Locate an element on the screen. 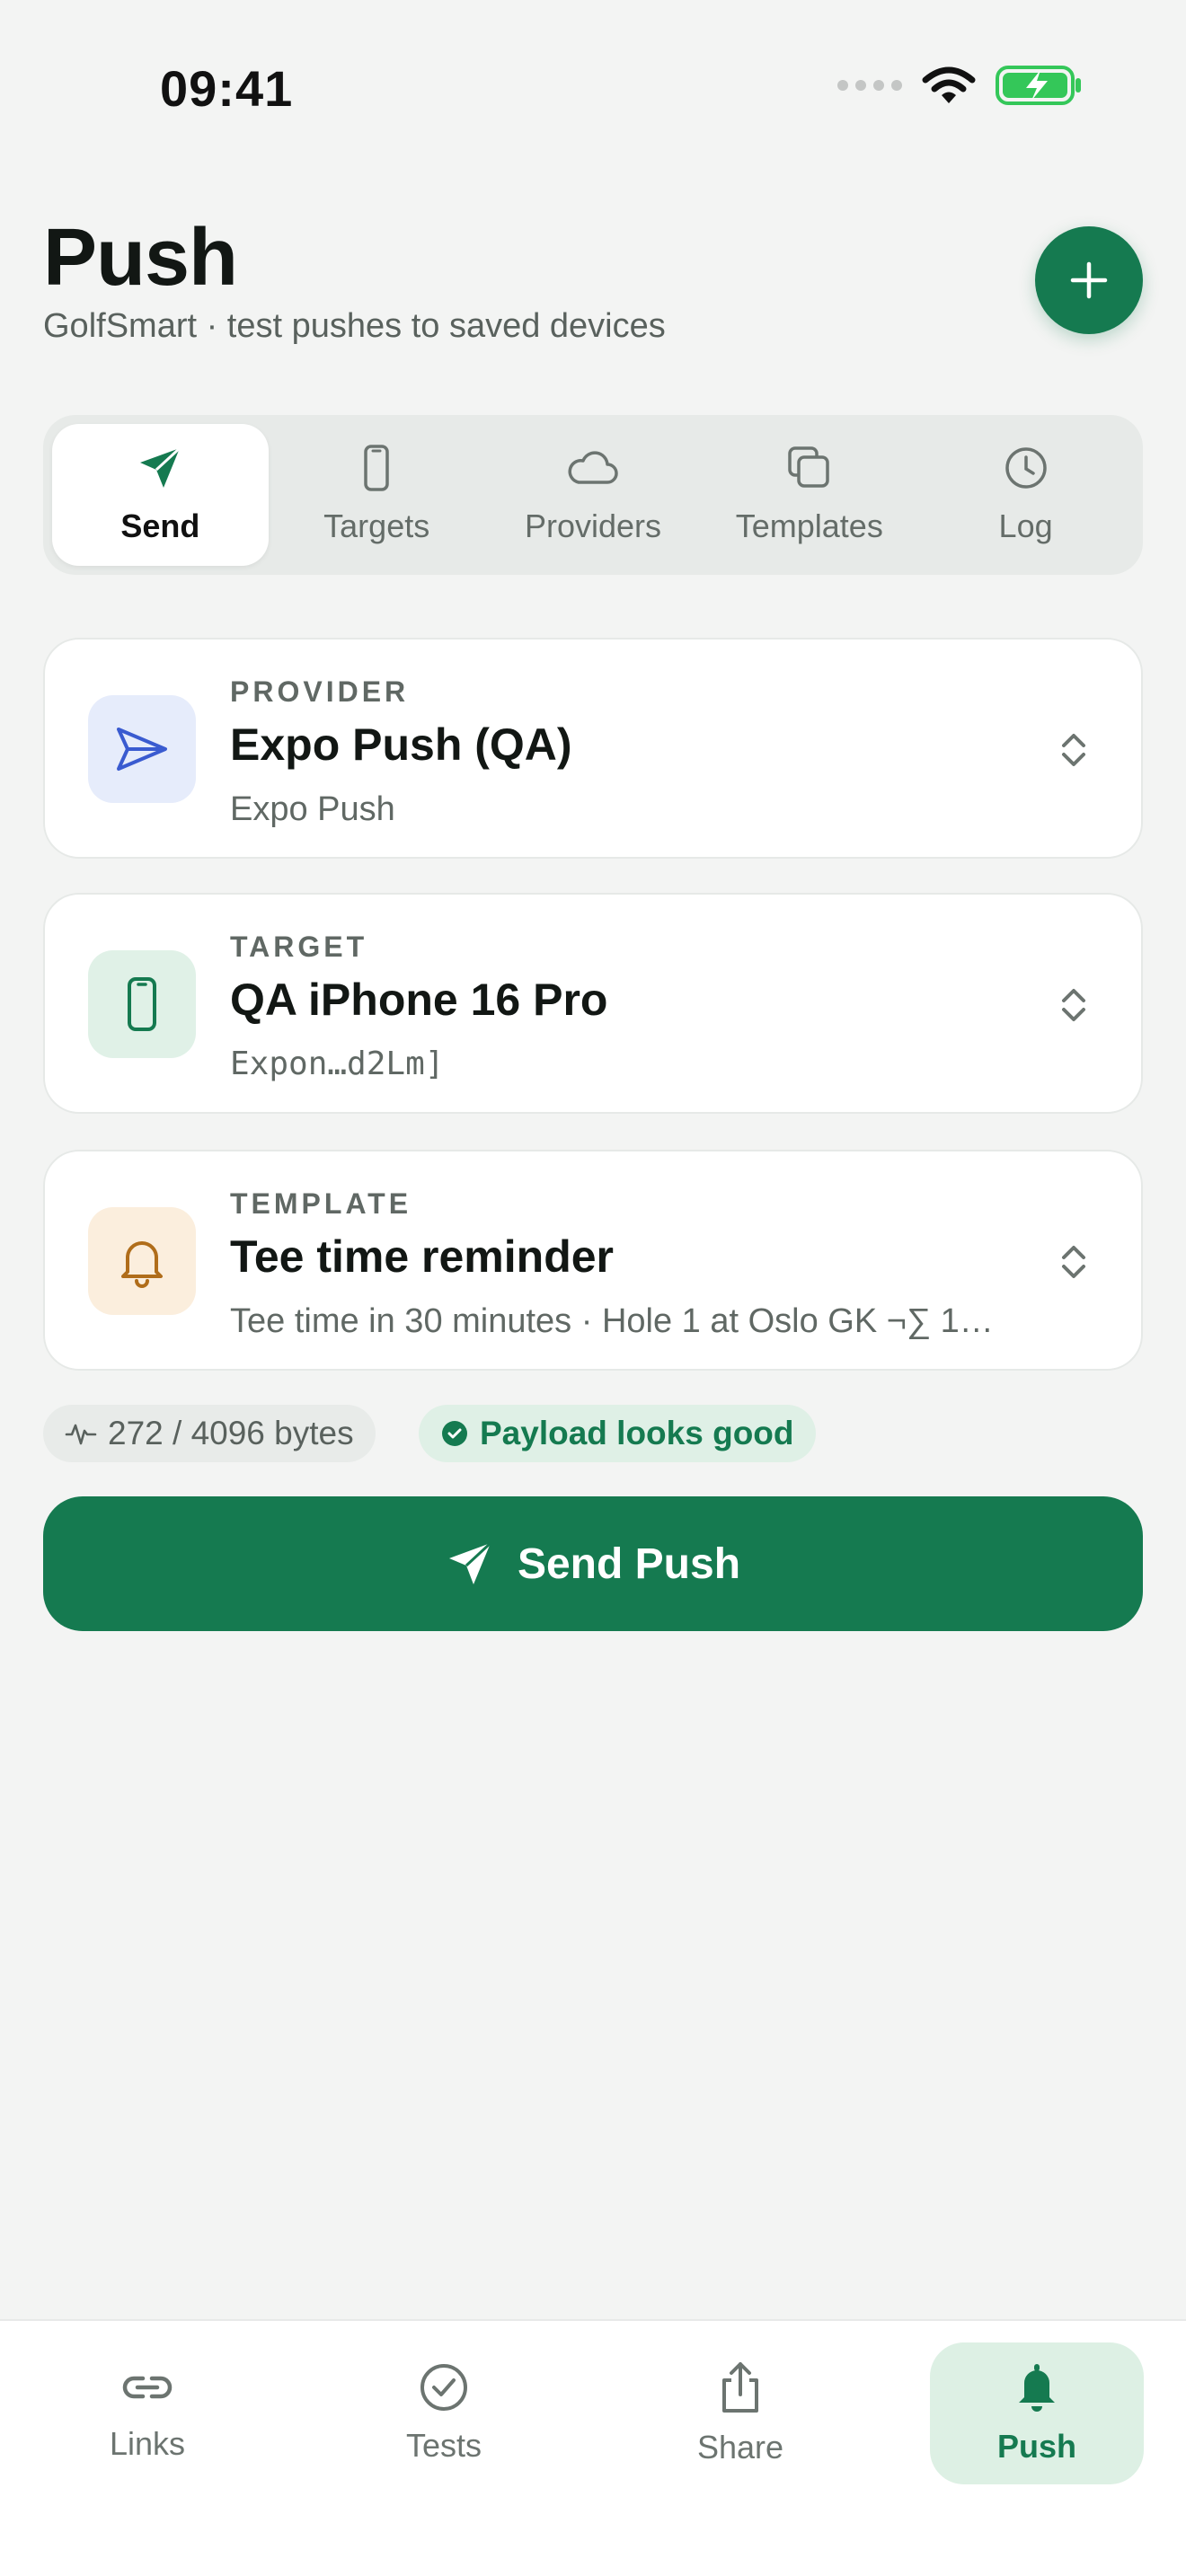 This screenshot has width=1186, height=2576. send-push-button: Send Push is located at coordinates (593, 1563).